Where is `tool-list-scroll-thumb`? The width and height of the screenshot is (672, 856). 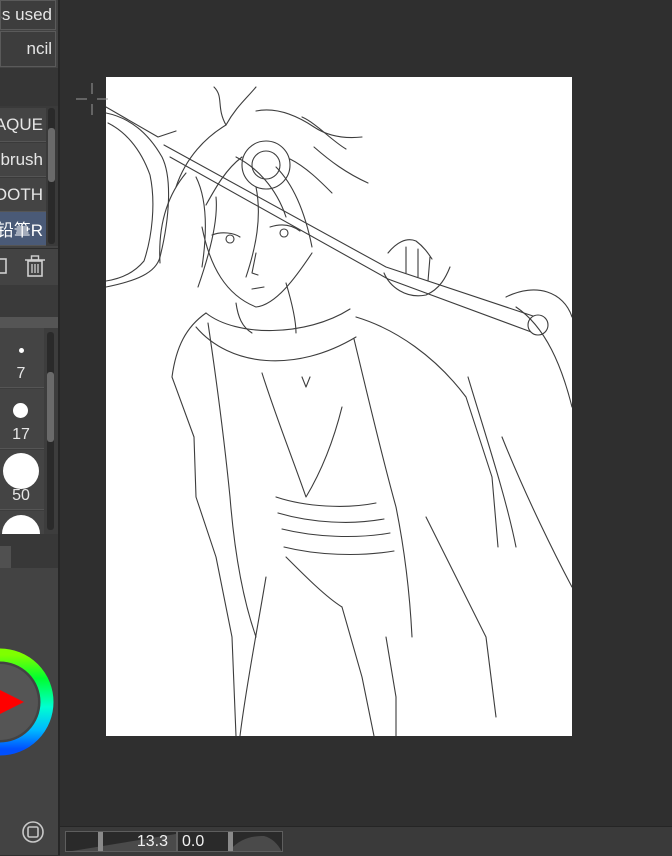 tool-list-scroll-thumb is located at coordinates (51, 155).